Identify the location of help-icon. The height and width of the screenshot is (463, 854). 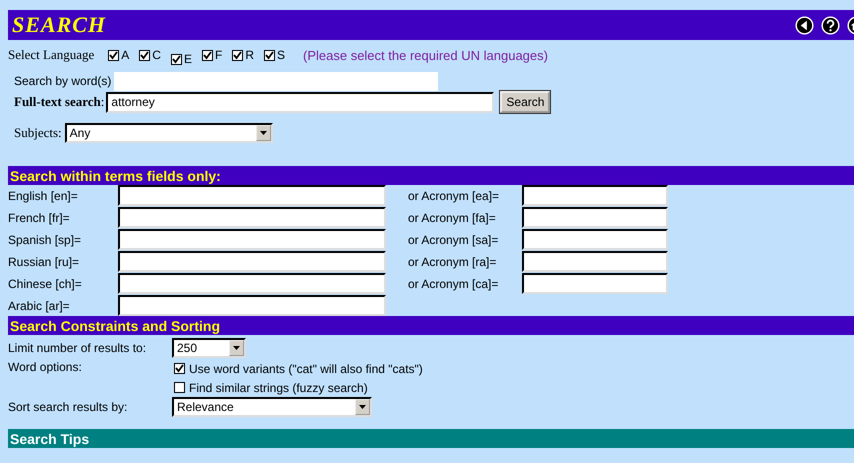
(830, 25).